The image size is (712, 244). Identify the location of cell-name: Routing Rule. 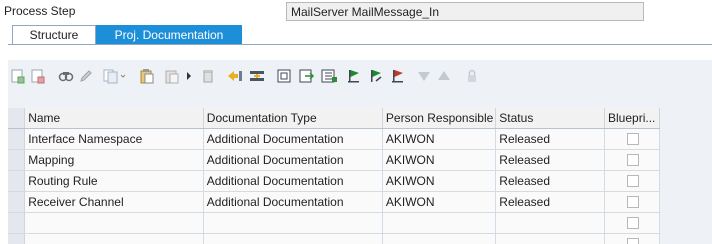
(114, 181).